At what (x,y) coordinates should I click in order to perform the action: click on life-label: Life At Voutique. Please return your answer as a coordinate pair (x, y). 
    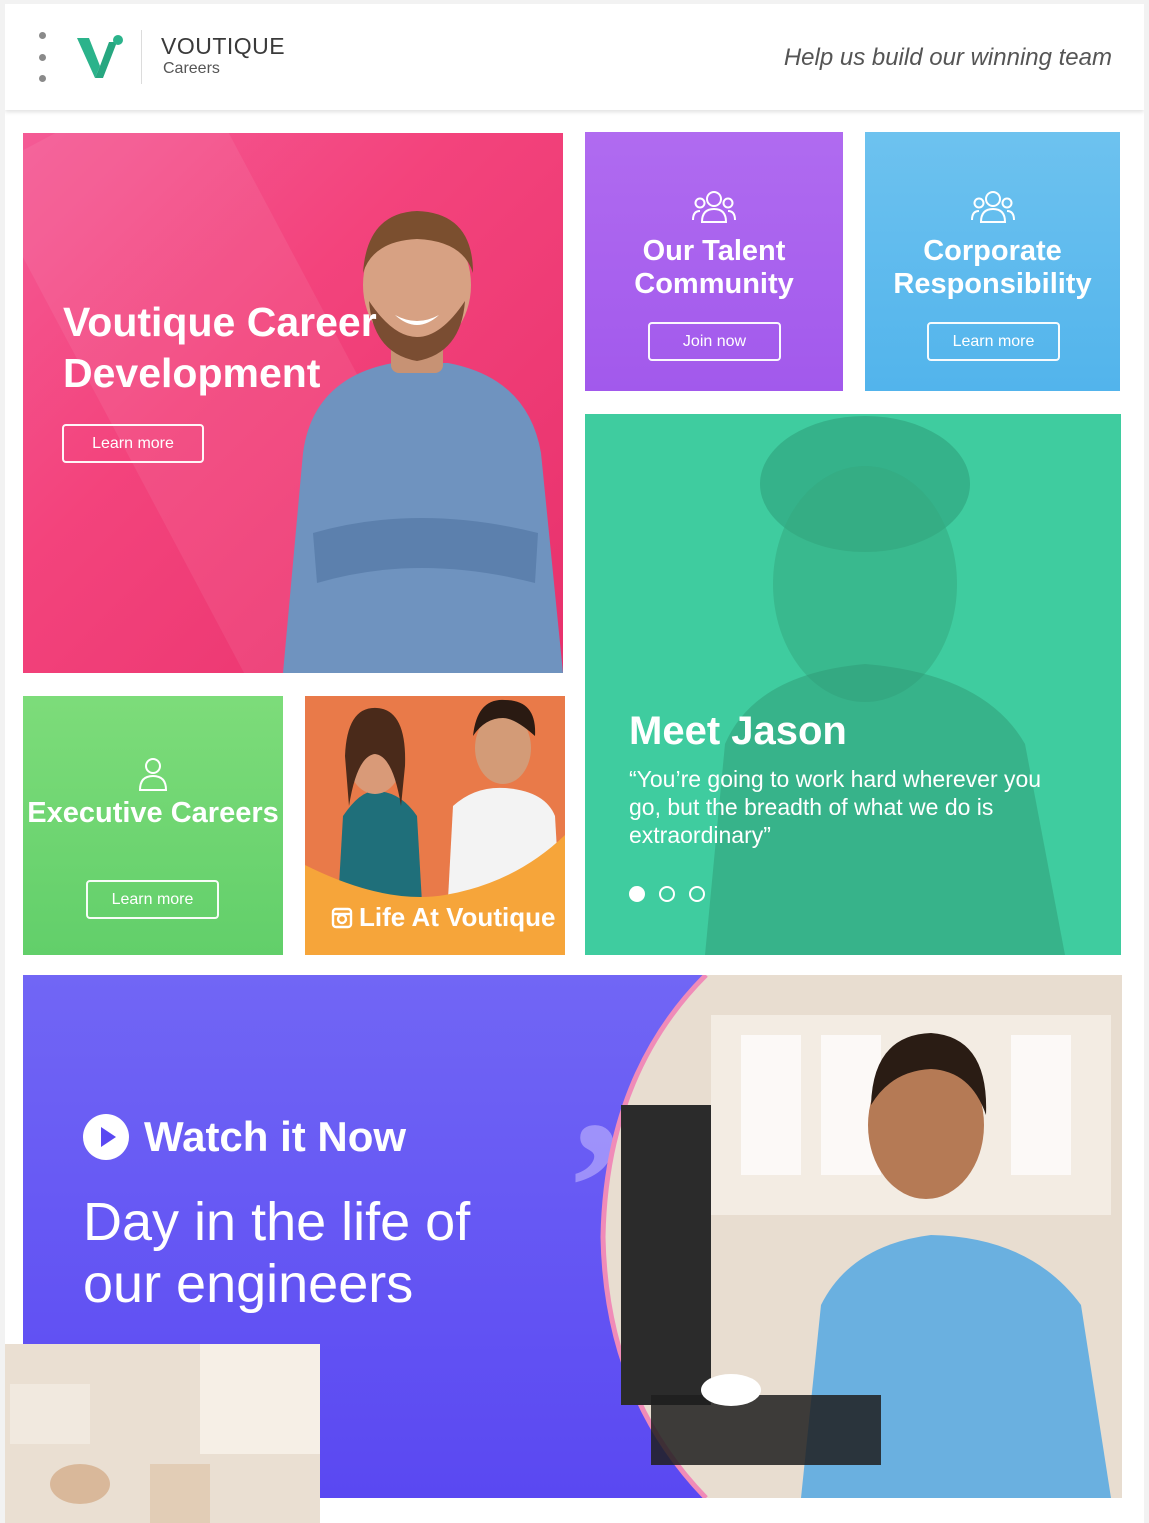
    Looking at the image, I should click on (457, 917).